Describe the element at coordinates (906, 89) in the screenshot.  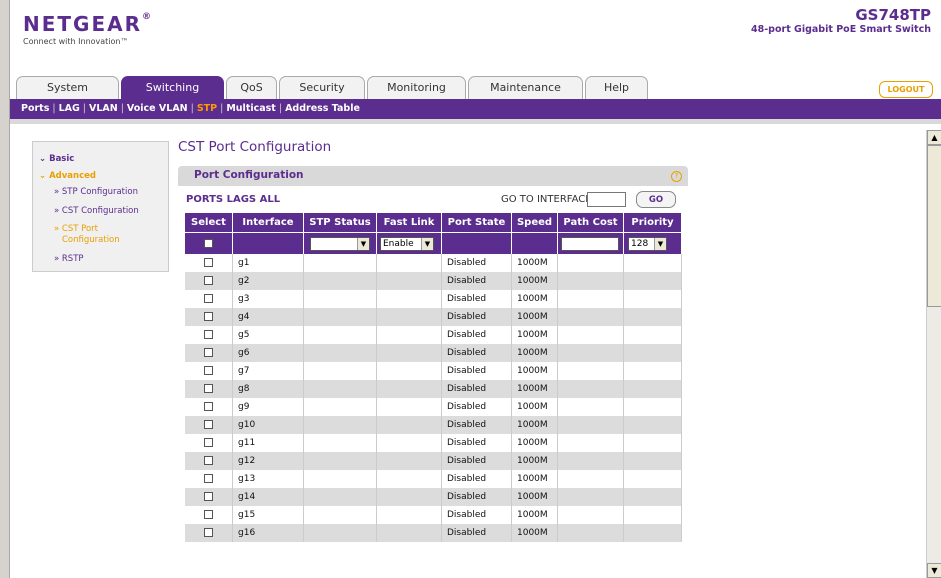
I see `logout-button: LOGOUT` at that location.